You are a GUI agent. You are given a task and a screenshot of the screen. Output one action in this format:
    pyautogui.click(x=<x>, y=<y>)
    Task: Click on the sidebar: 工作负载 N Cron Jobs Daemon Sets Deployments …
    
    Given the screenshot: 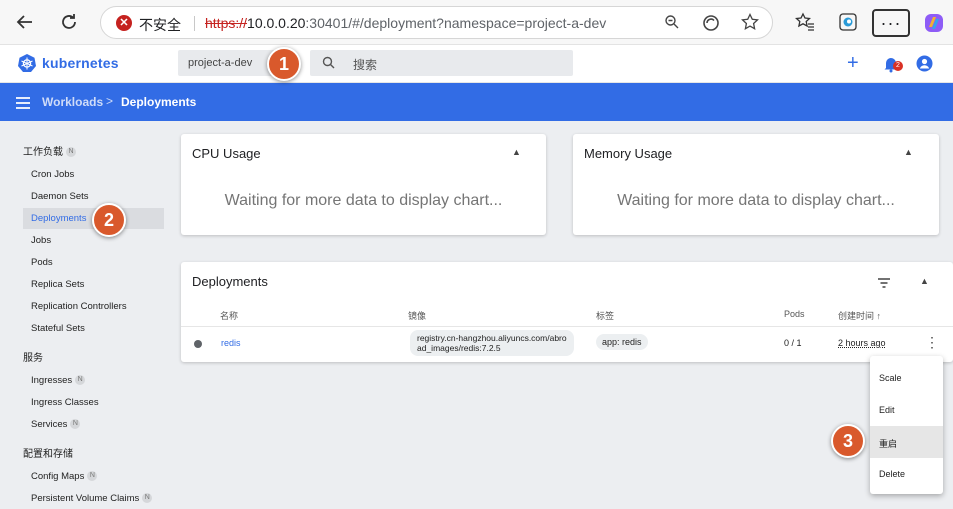 What is the action you would take?
    pyautogui.click(x=85, y=314)
    